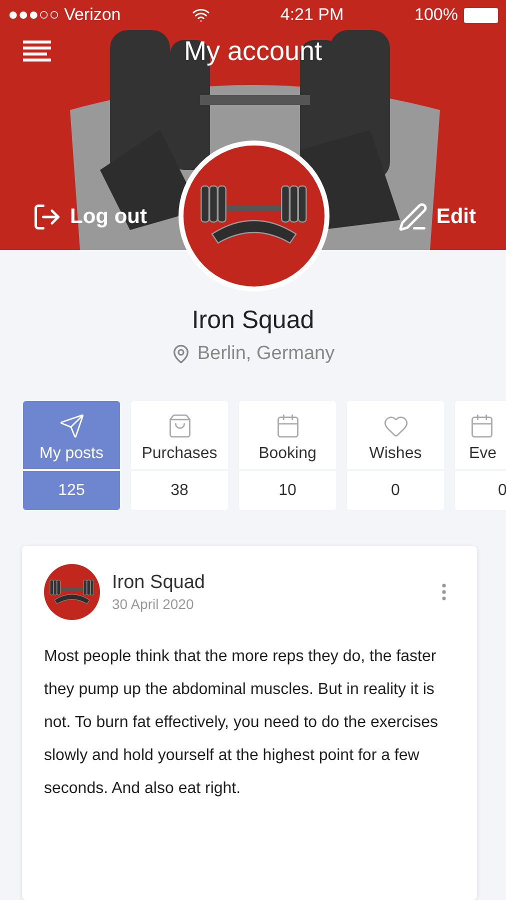 Image resolution: width=506 pixels, height=900 pixels. Describe the element at coordinates (179, 491) in the screenshot. I see `tab-count: 38` at that location.